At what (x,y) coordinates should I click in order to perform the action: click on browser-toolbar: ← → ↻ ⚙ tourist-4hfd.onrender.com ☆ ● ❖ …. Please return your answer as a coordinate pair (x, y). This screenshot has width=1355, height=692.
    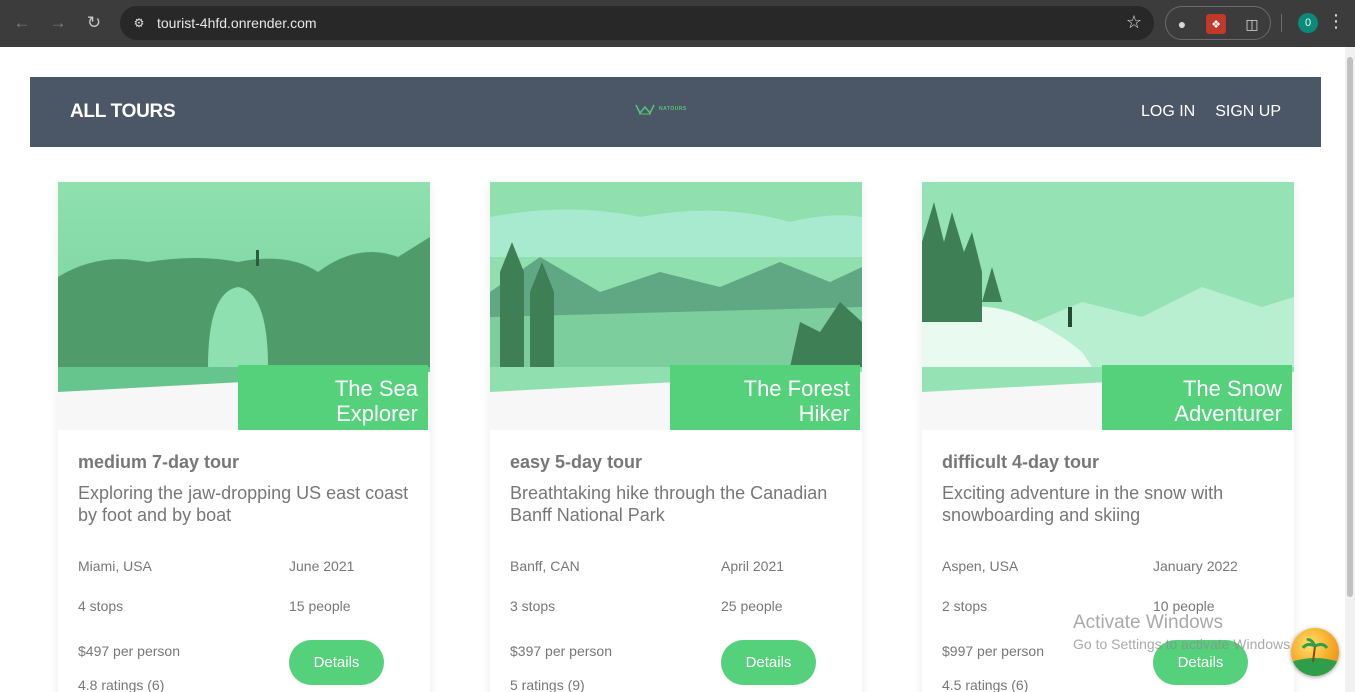
    Looking at the image, I should click on (677, 23).